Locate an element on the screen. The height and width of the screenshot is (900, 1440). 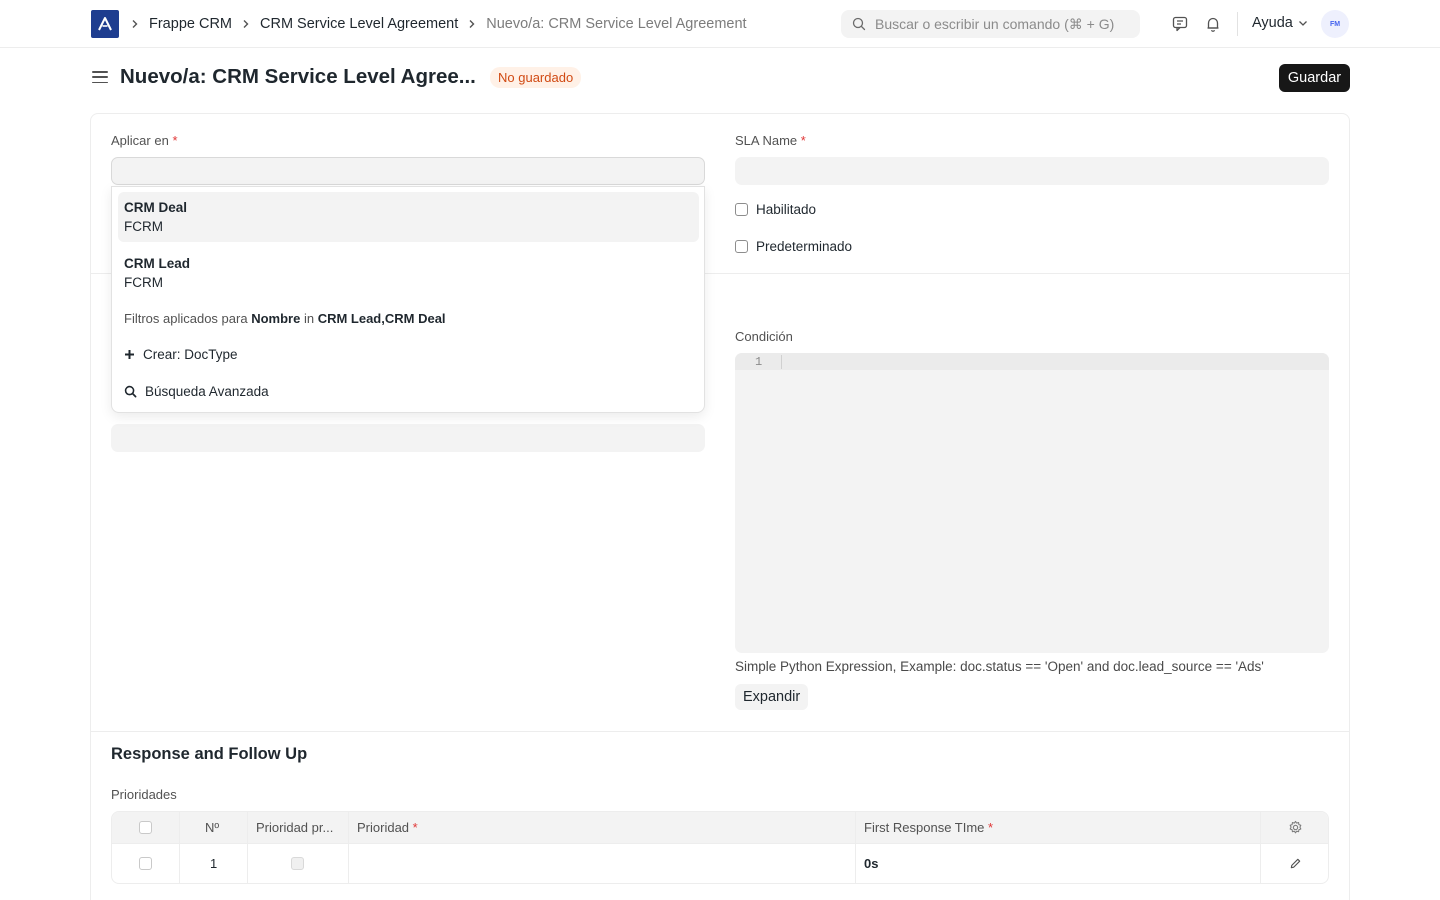
plus-icon is located at coordinates (129, 354).